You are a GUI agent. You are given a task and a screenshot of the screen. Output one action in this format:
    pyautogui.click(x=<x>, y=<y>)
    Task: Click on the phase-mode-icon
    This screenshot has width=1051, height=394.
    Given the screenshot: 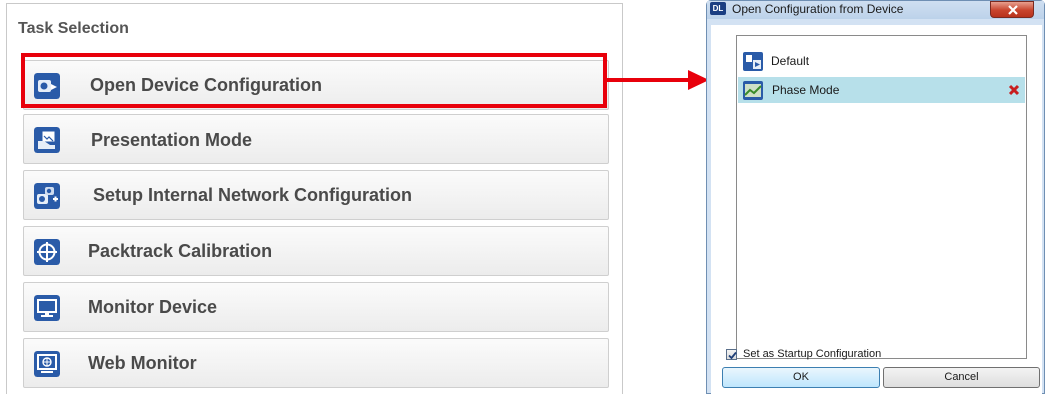 What is the action you would take?
    pyautogui.click(x=753, y=90)
    